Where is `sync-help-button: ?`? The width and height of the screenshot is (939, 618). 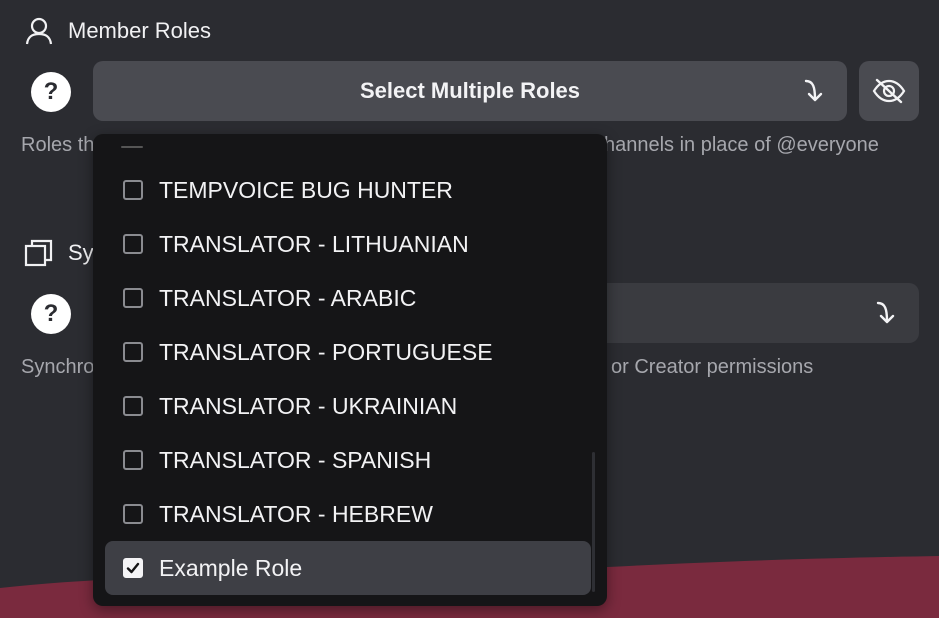 sync-help-button: ? is located at coordinates (51, 314).